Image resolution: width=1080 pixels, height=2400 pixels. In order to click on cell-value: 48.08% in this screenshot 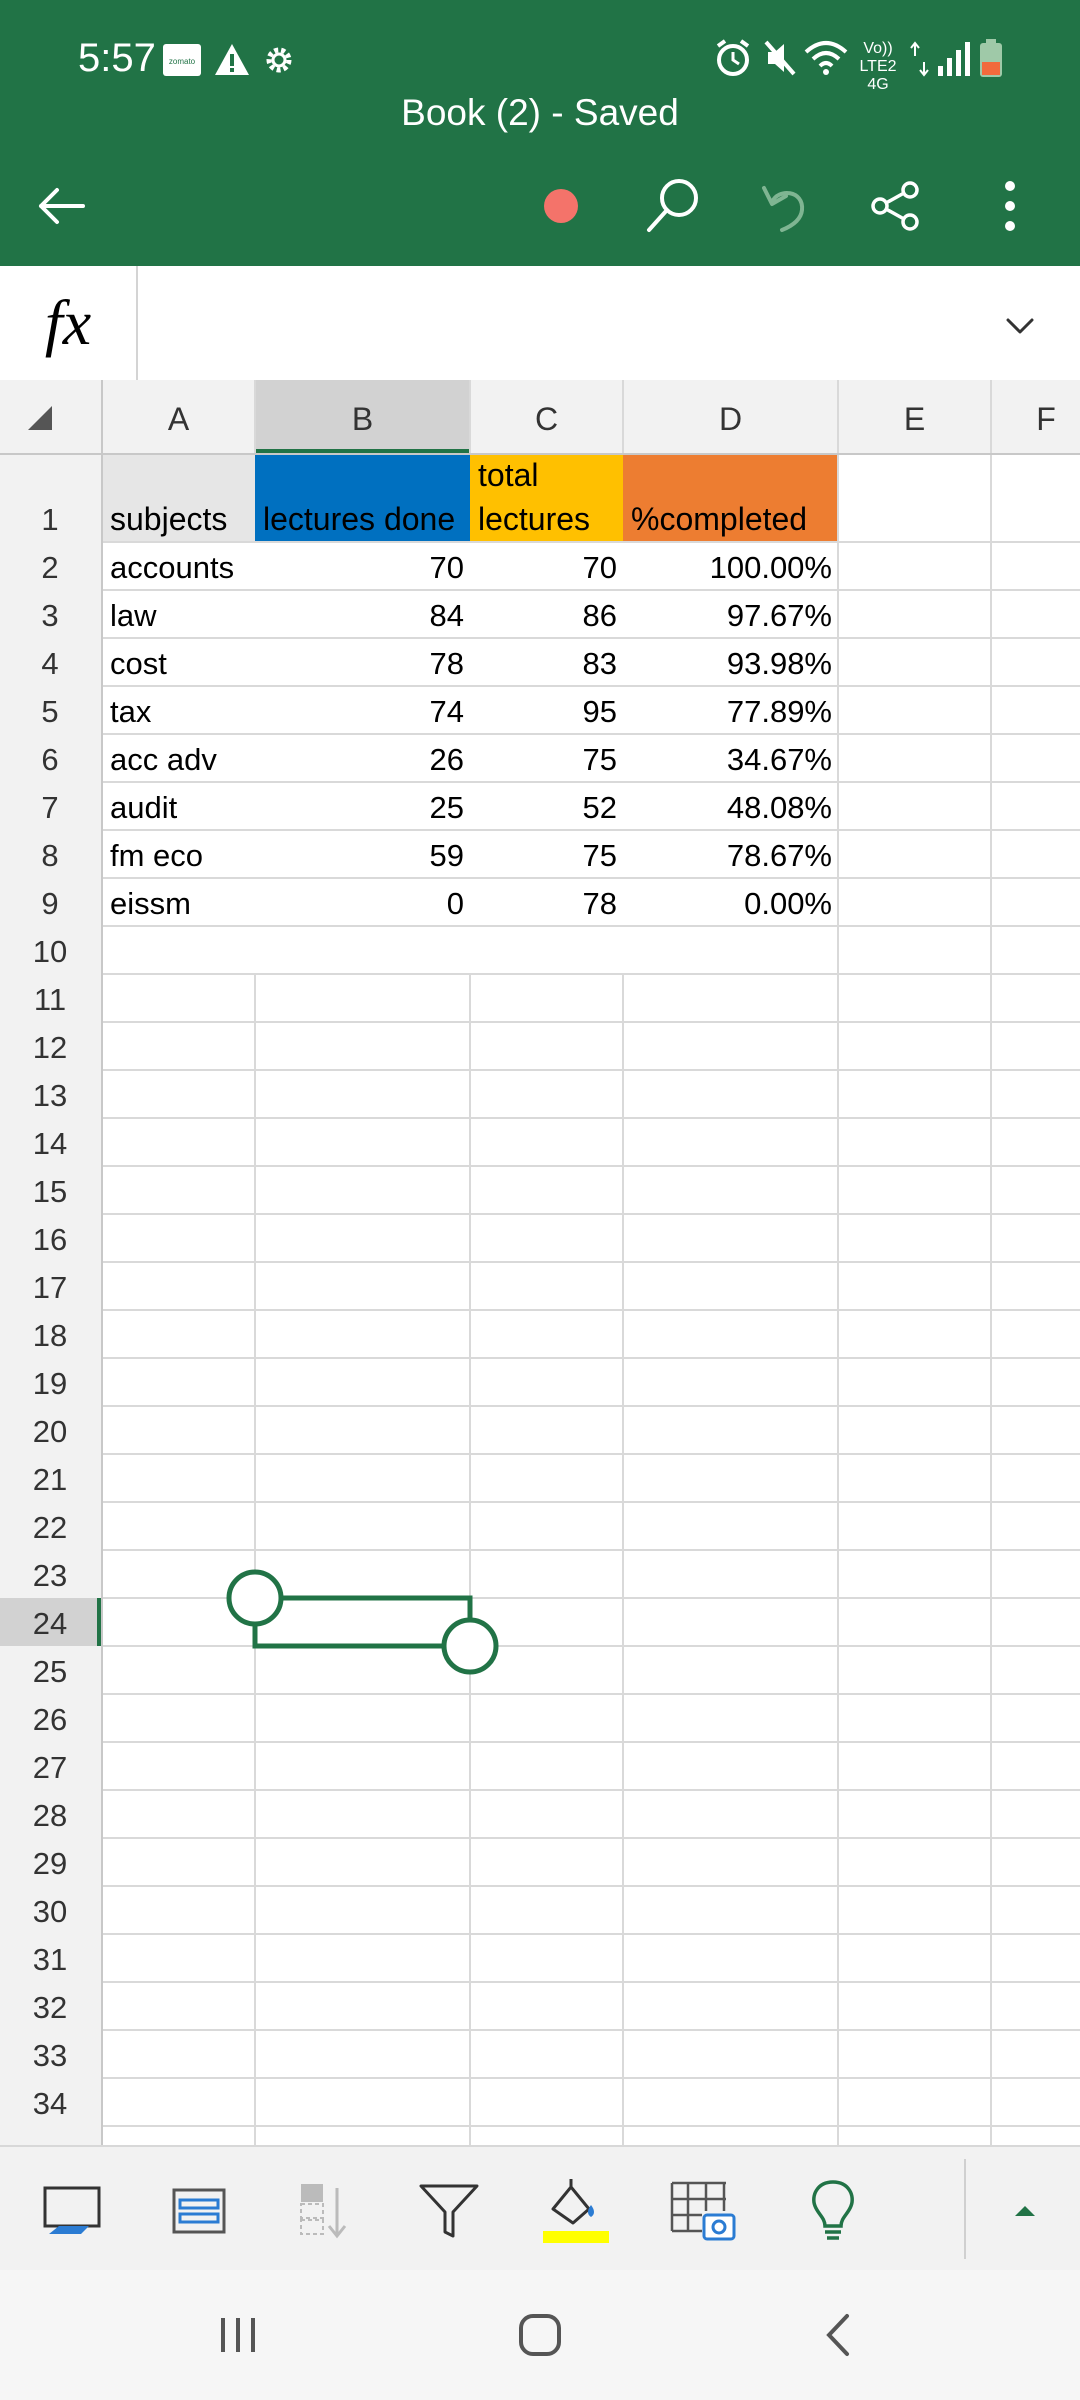, I will do `click(779, 807)`.